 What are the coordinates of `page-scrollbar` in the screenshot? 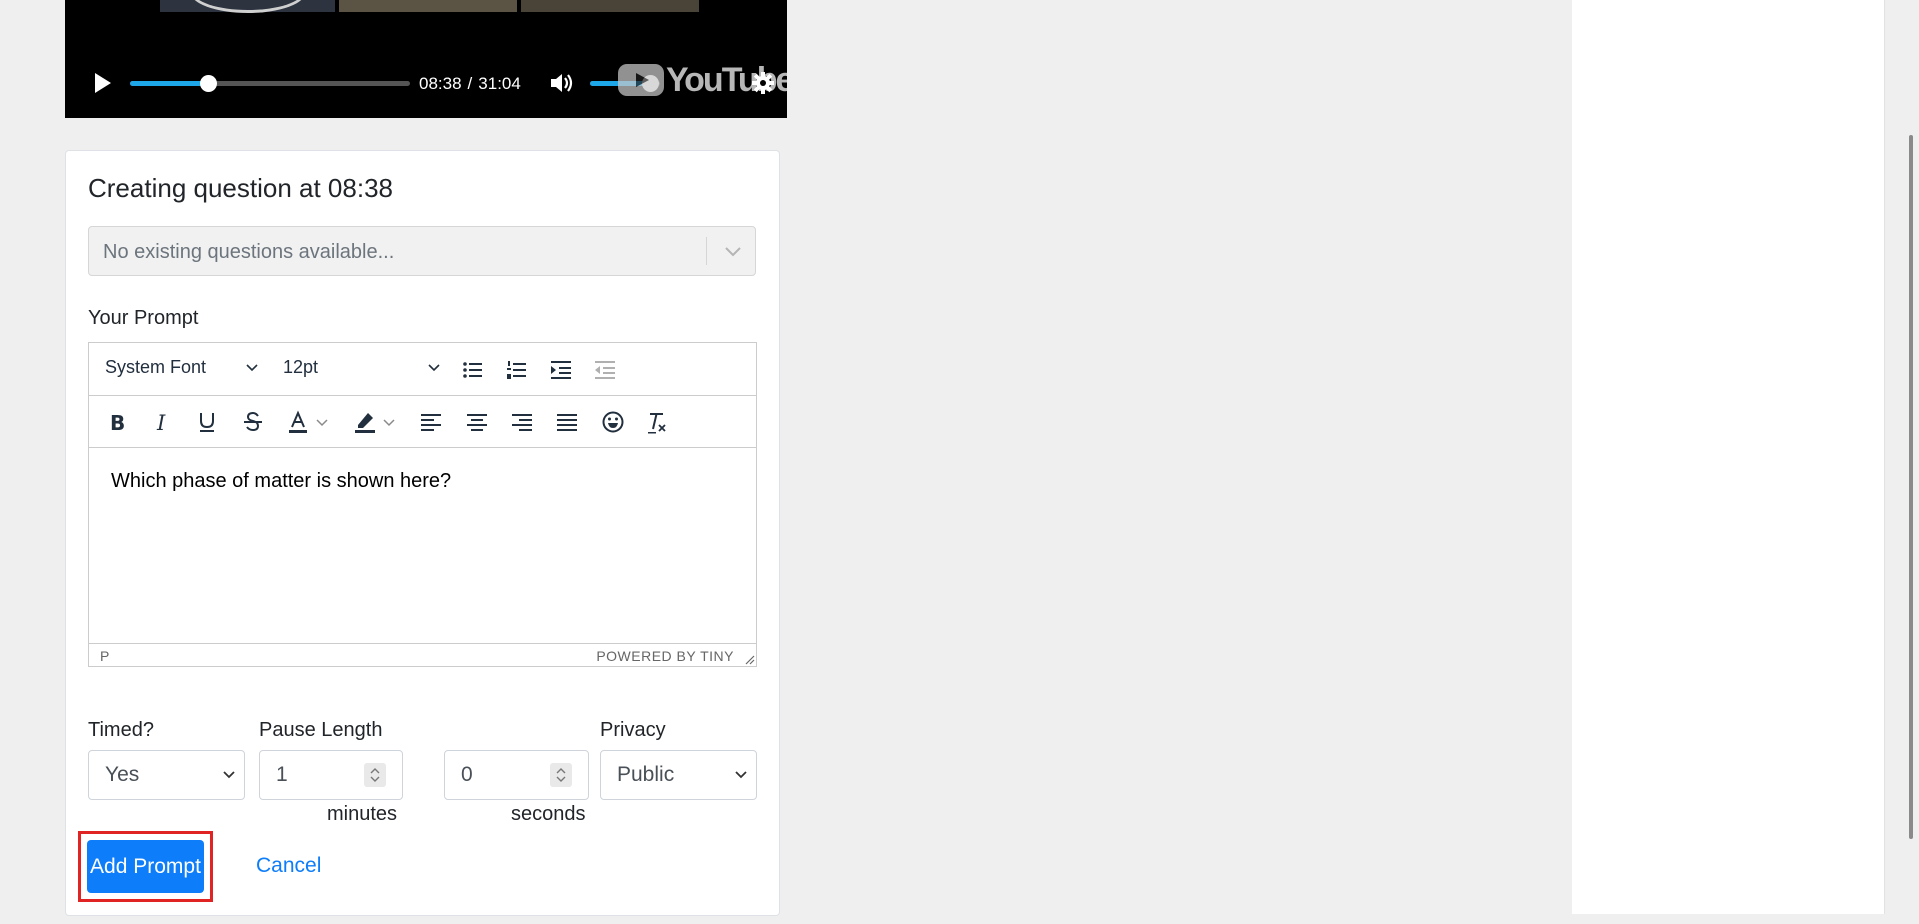 It's located at (1912, 462).